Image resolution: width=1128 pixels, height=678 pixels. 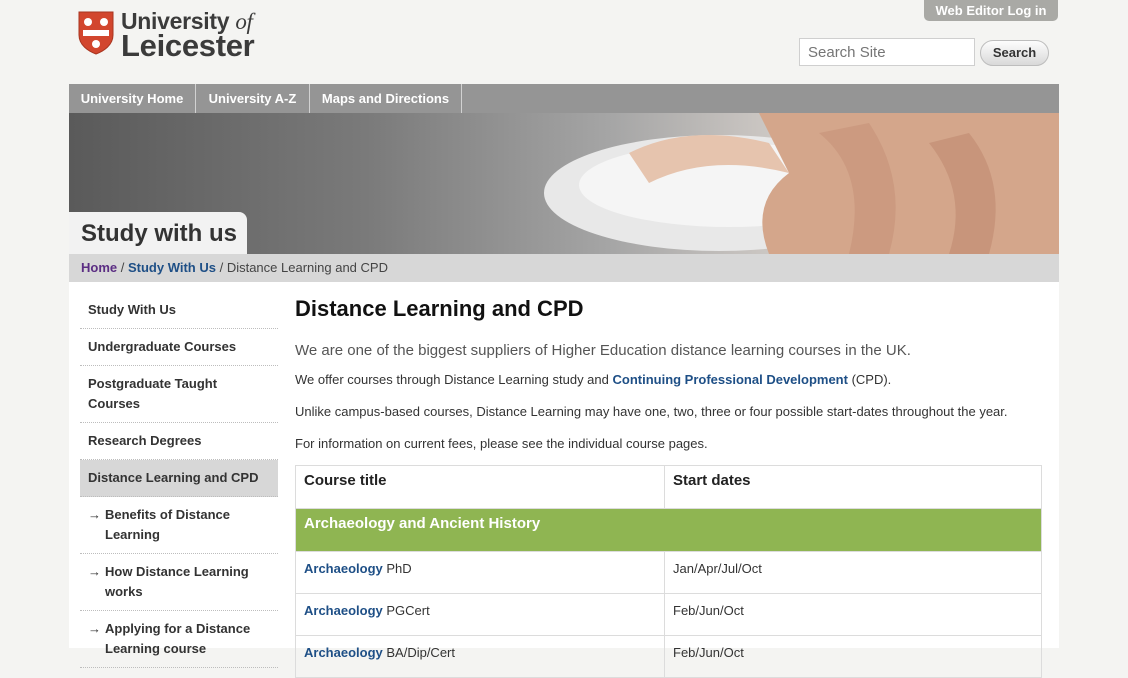 What do you see at coordinates (172, 267) in the screenshot?
I see `breadcrumb-study-with-us: Study With Us` at bounding box center [172, 267].